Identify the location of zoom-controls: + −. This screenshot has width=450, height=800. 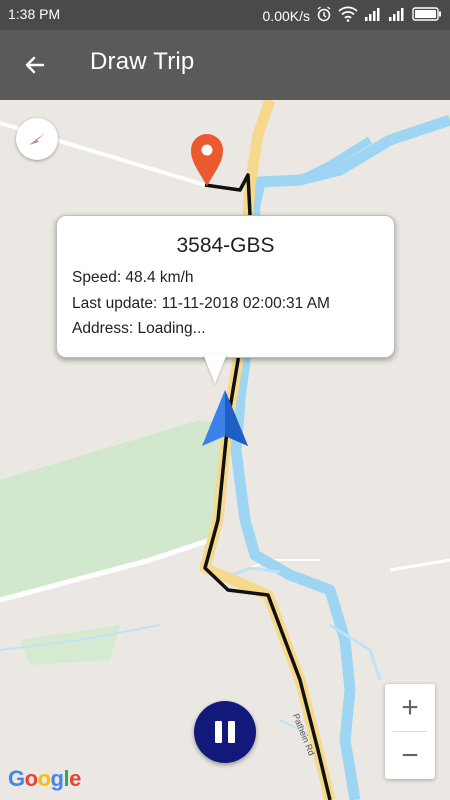
(410, 731).